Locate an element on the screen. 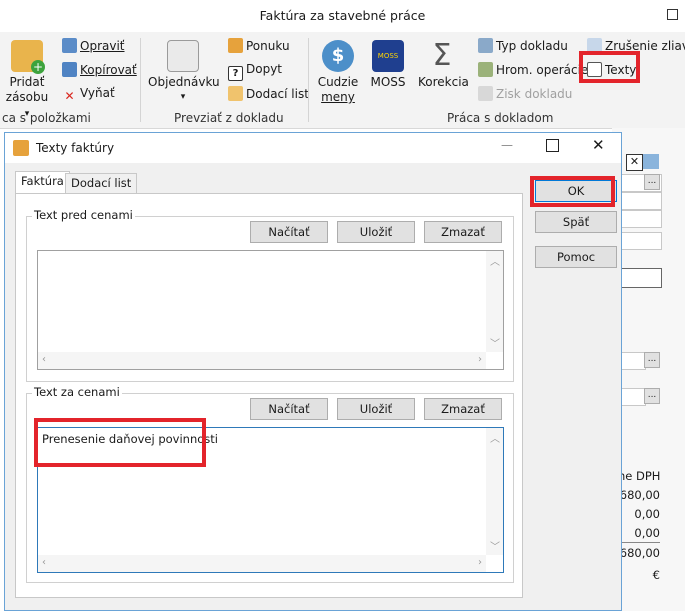  main-window-title: Faktúra za stavebné práce is located at coordinates (342, 15).